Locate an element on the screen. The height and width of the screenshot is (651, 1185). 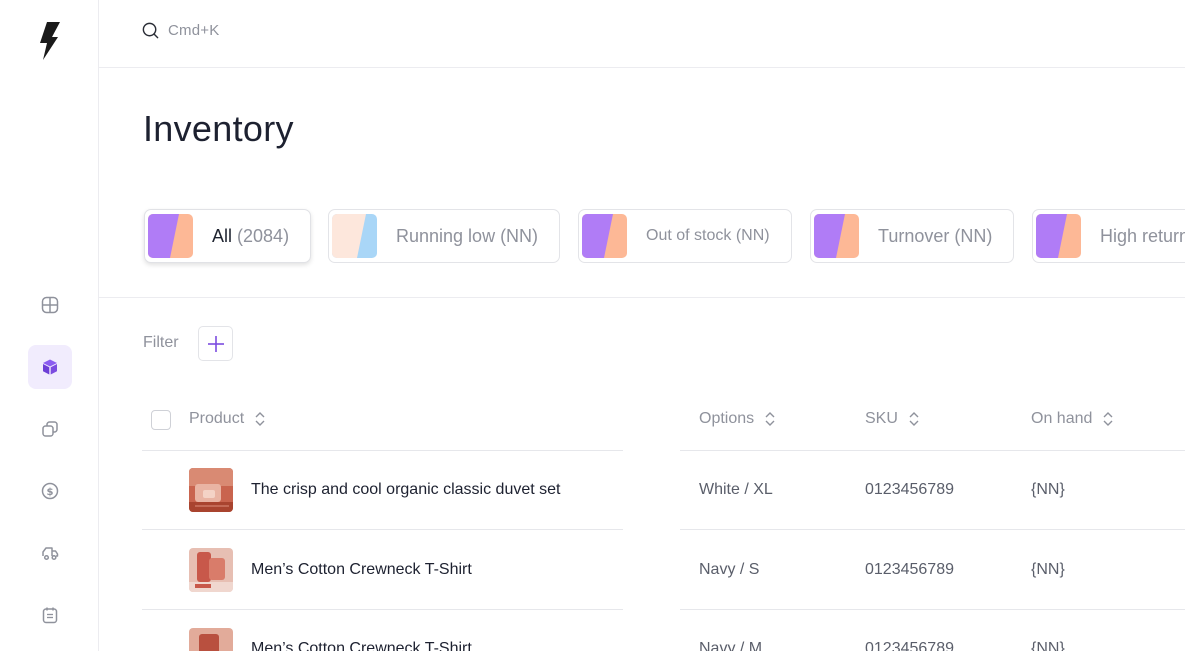
column-header-options: Options is located at coordinates (737, 419).